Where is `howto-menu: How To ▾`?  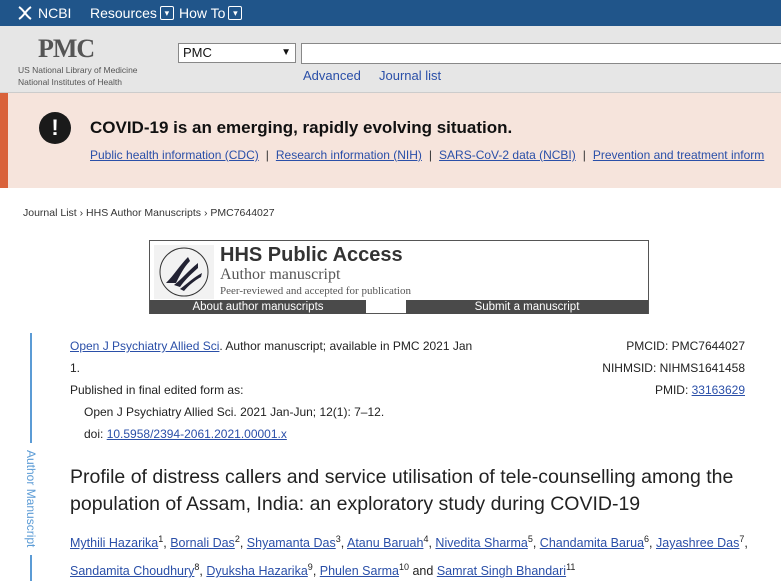 howto-menu: How To ▾ is located at coordinates (211, 13).